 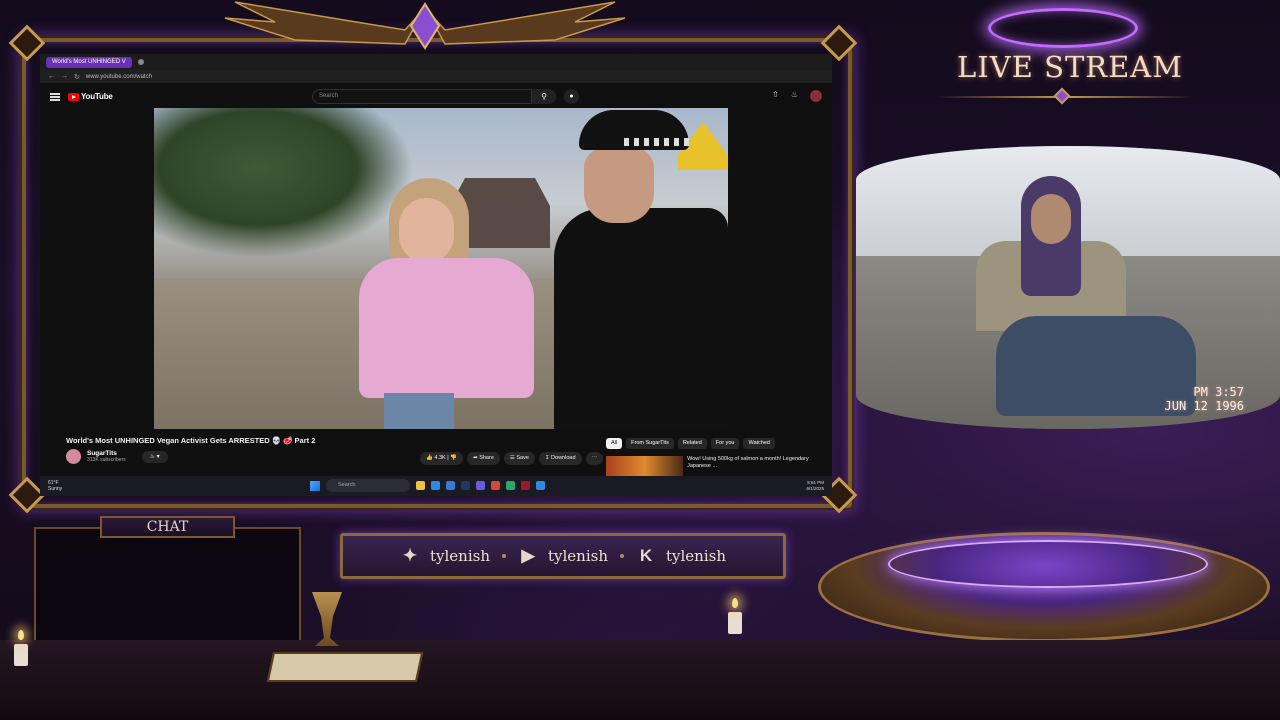 What do you see at coordinates (436, 76) in the screenshot?
I see `browser-url-bar: ← → ↻ www.youtube.com/watch` at bounding box center [436, 76].